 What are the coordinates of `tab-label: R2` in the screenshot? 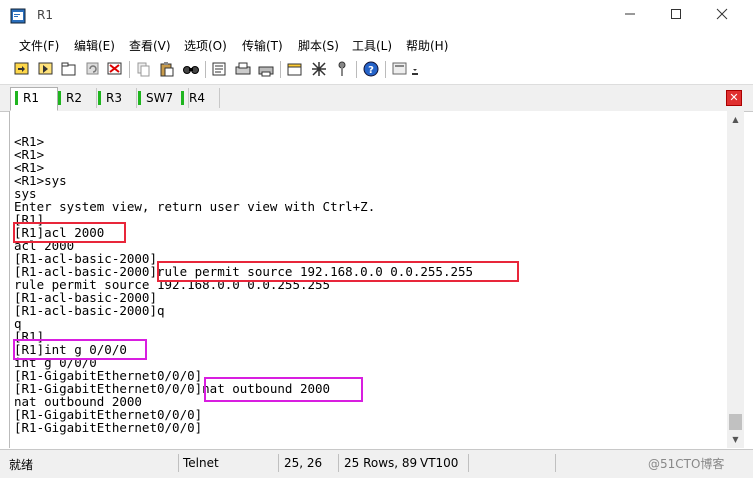 It's located at (74, 98).